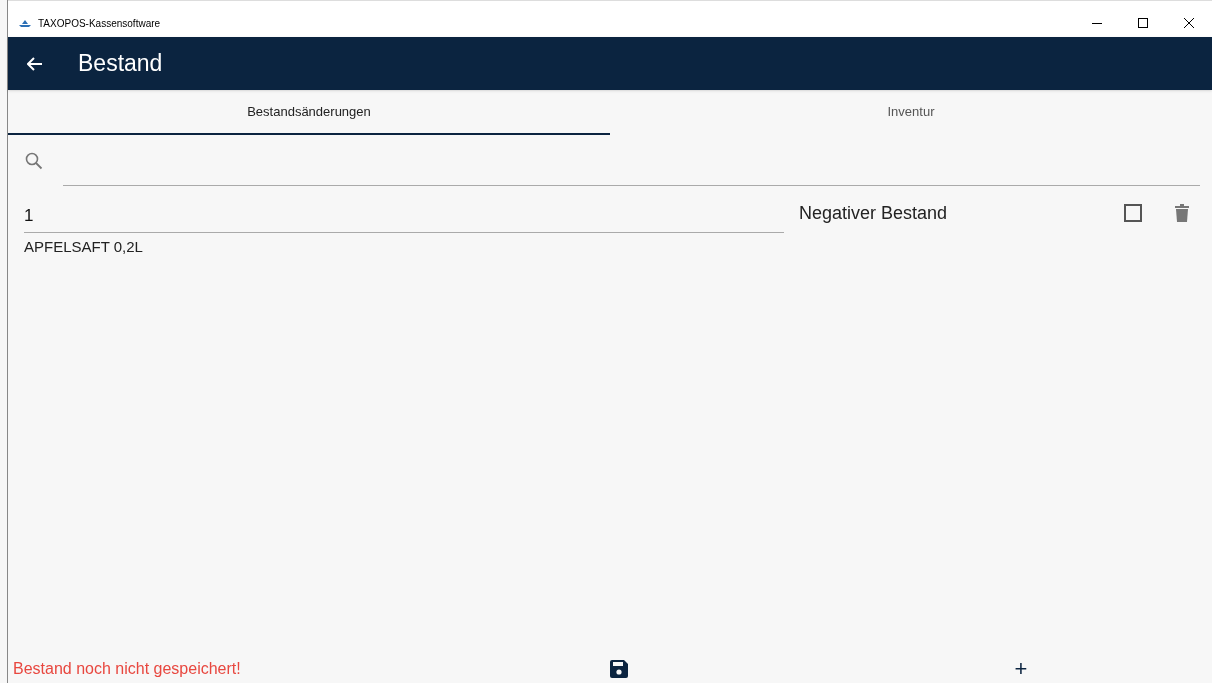 The height and width of the screenshot is (683, 1212). Describe the element at coordinates (120, 64) in the screenshot. I see `page-title: Bestand` at that location.